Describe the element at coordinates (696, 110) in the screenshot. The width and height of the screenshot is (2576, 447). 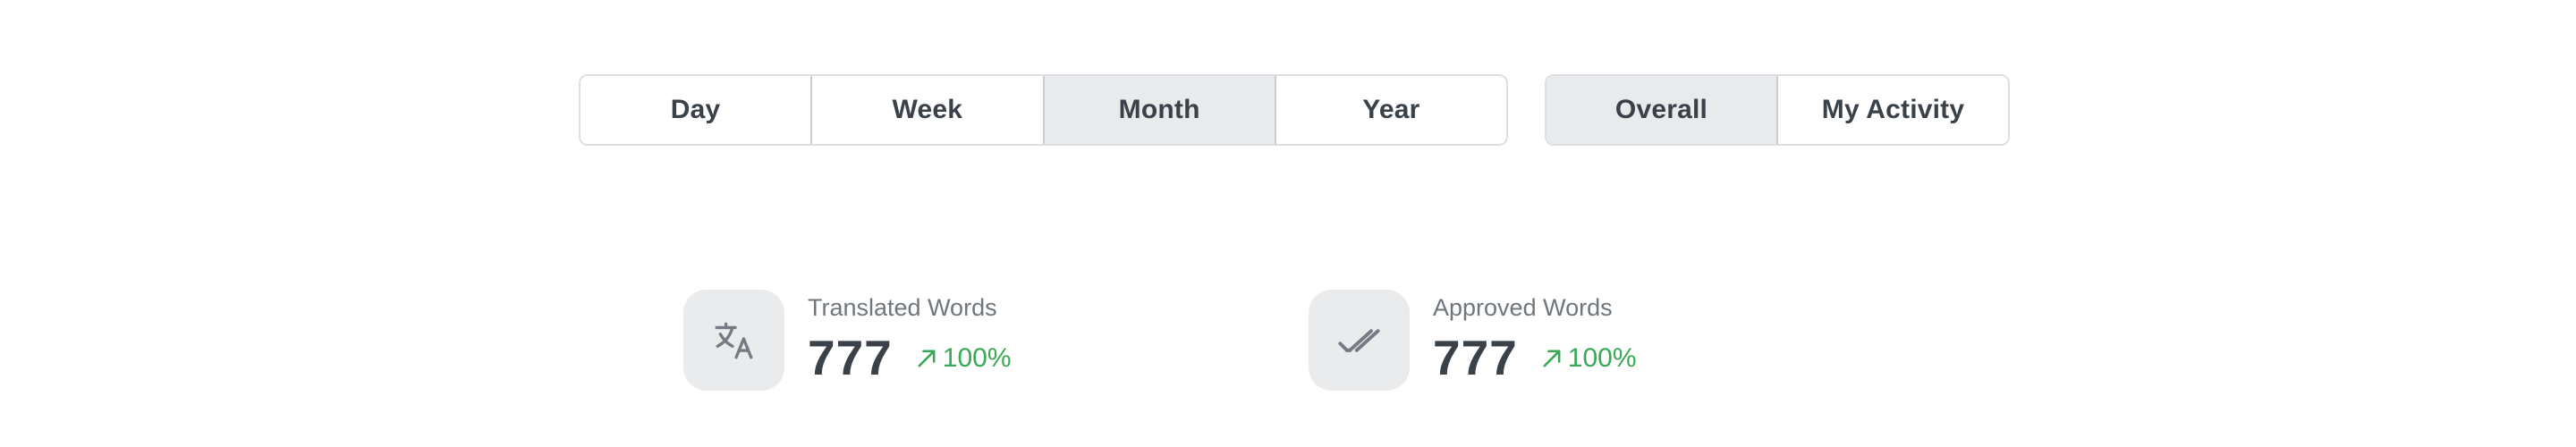
I see `period-day-button: Day` at that location.